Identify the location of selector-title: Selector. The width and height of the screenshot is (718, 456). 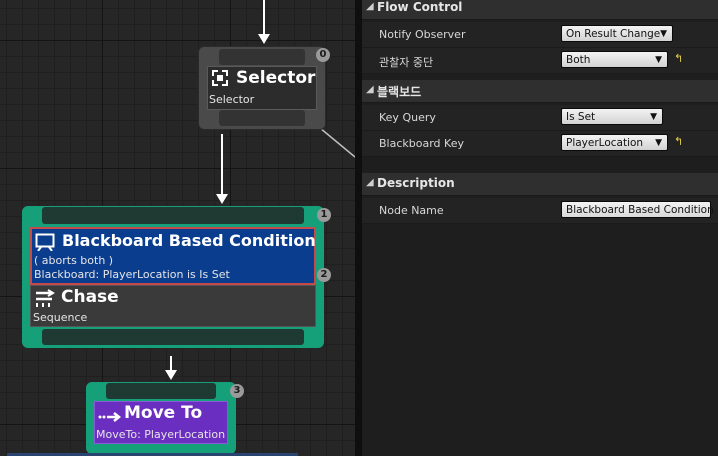
(276, 78).